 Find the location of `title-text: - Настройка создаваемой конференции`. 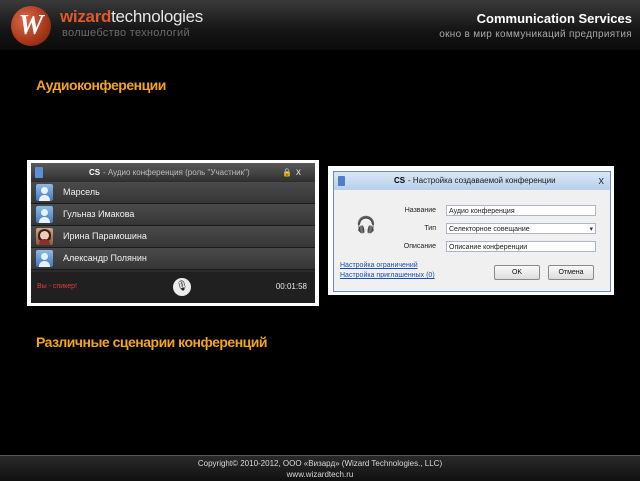

title-text: - Настройка создаваемой конференции is located at coordinates (482, 180).